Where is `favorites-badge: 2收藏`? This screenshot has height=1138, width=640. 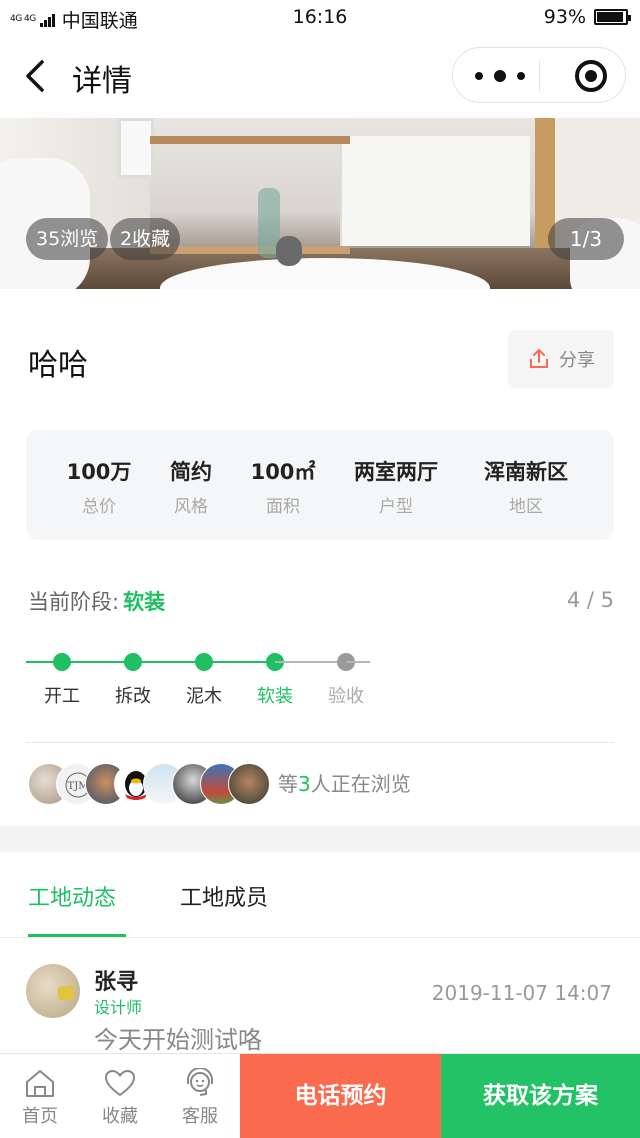
favorites-badge: 2收藏 is located at coordinates (145, 239).